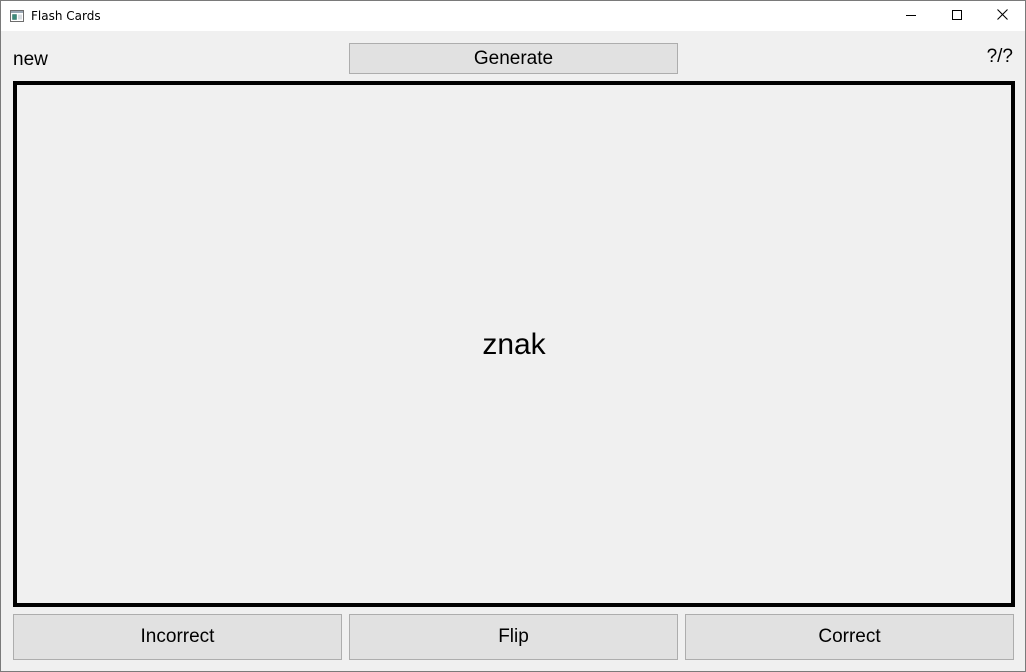  I want to click on window-title: Flash Cards, so click(66, 16).